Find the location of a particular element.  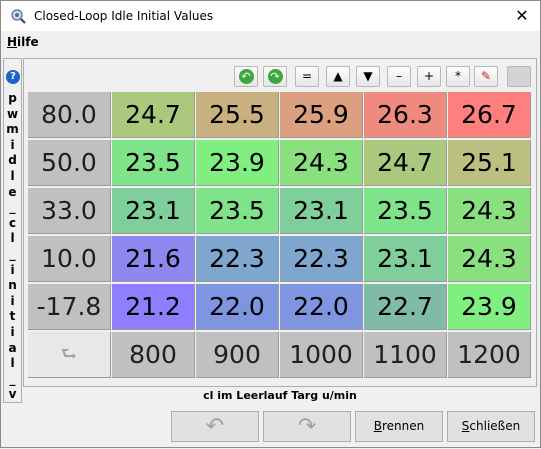

table-toolbar: ↶ ↷ = ▲ ▼ – + * ✎ is located at coordinates (280, 75).